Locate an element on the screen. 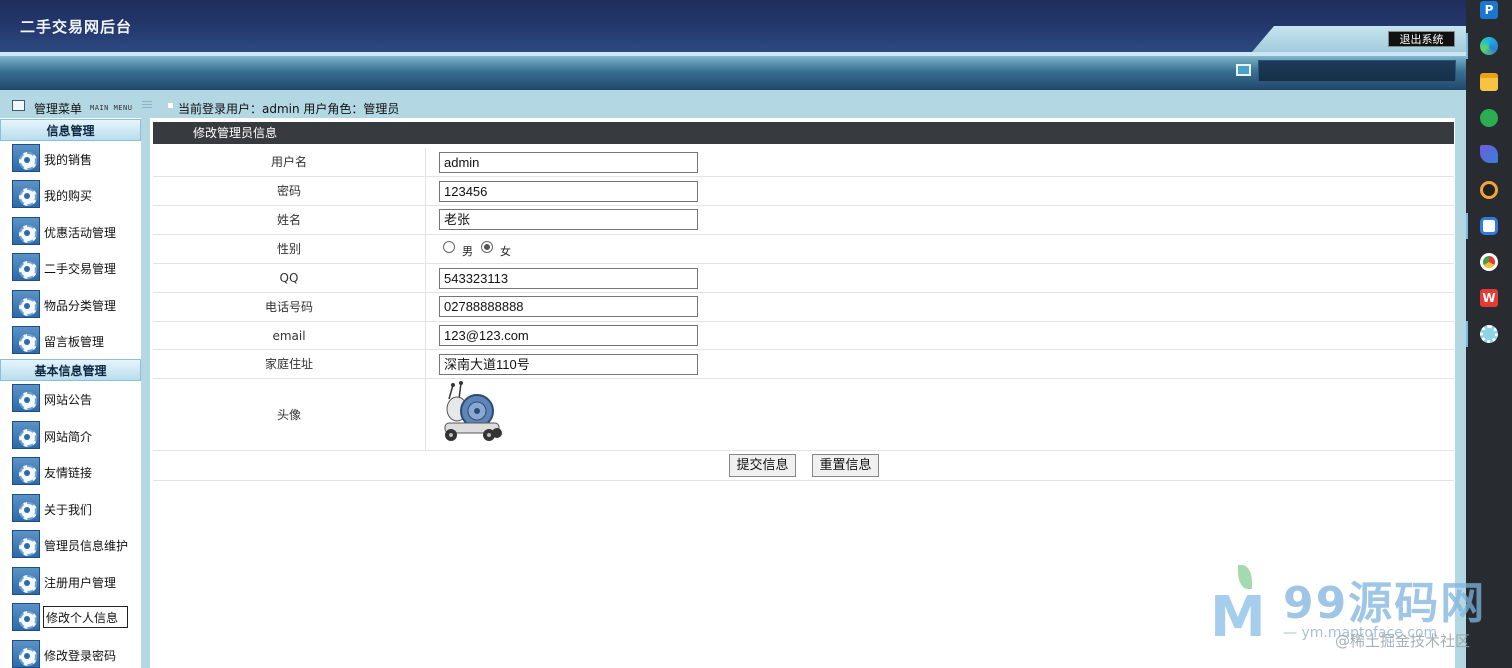  submit-button: 提交信息 is located at coordinates (762, 465).